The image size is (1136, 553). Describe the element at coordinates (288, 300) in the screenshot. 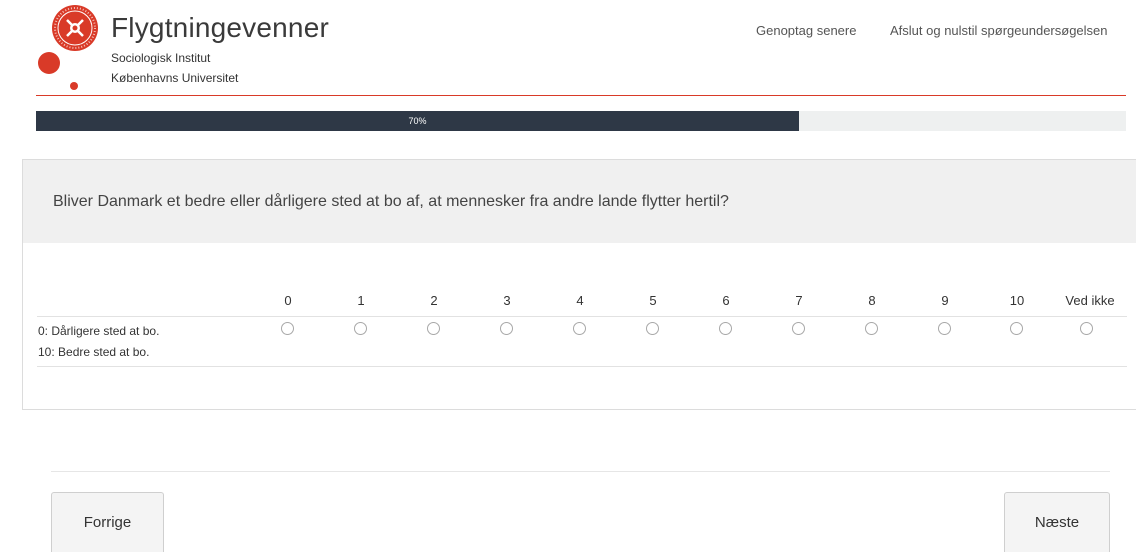

I see `scale-header-0: 0` at that location.